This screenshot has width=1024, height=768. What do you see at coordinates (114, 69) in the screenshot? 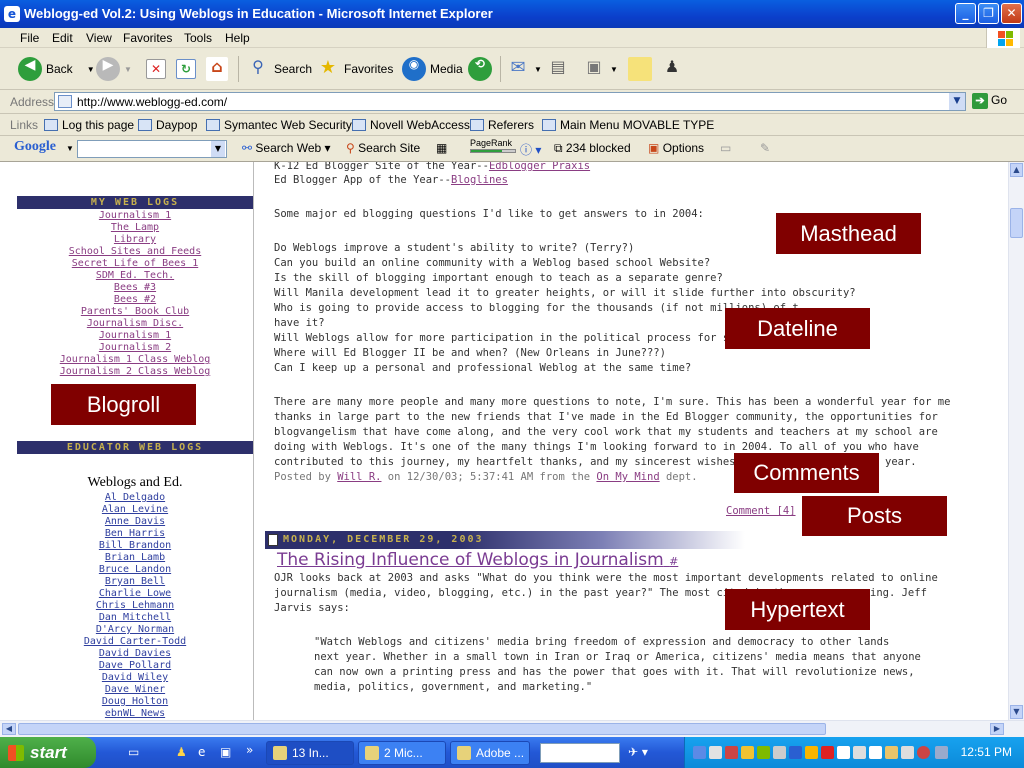
I see `forward-button: ▶ ▼` at bounding box center [114, 69].